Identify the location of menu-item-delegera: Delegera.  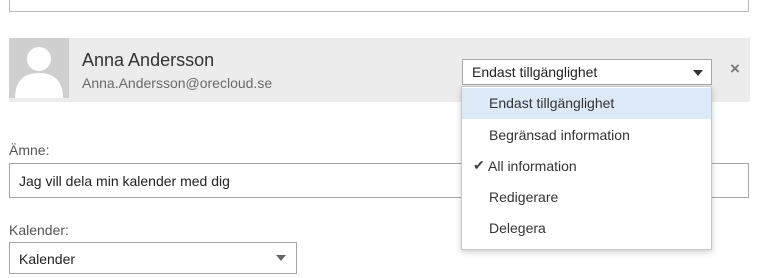
(586, 228).